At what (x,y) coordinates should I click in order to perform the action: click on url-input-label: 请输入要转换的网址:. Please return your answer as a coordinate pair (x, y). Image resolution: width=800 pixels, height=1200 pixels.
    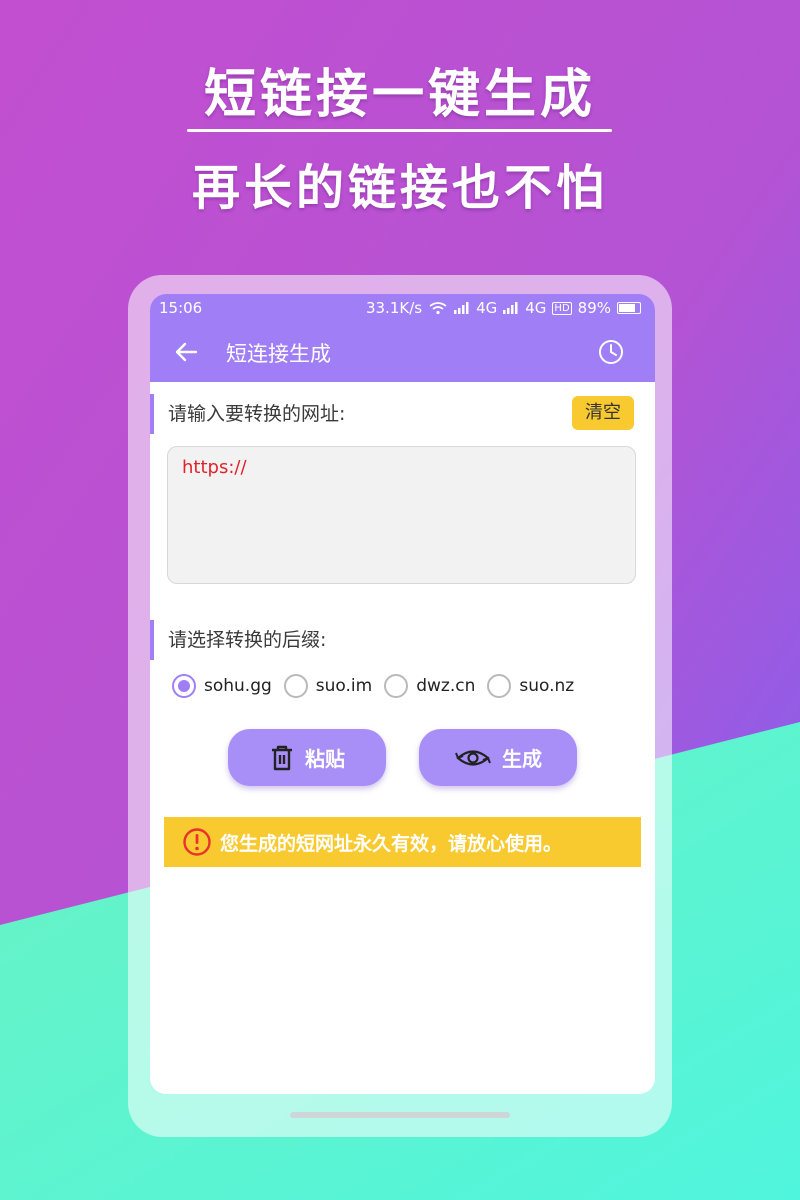
    Looking at the image, I should click on (247, 414).